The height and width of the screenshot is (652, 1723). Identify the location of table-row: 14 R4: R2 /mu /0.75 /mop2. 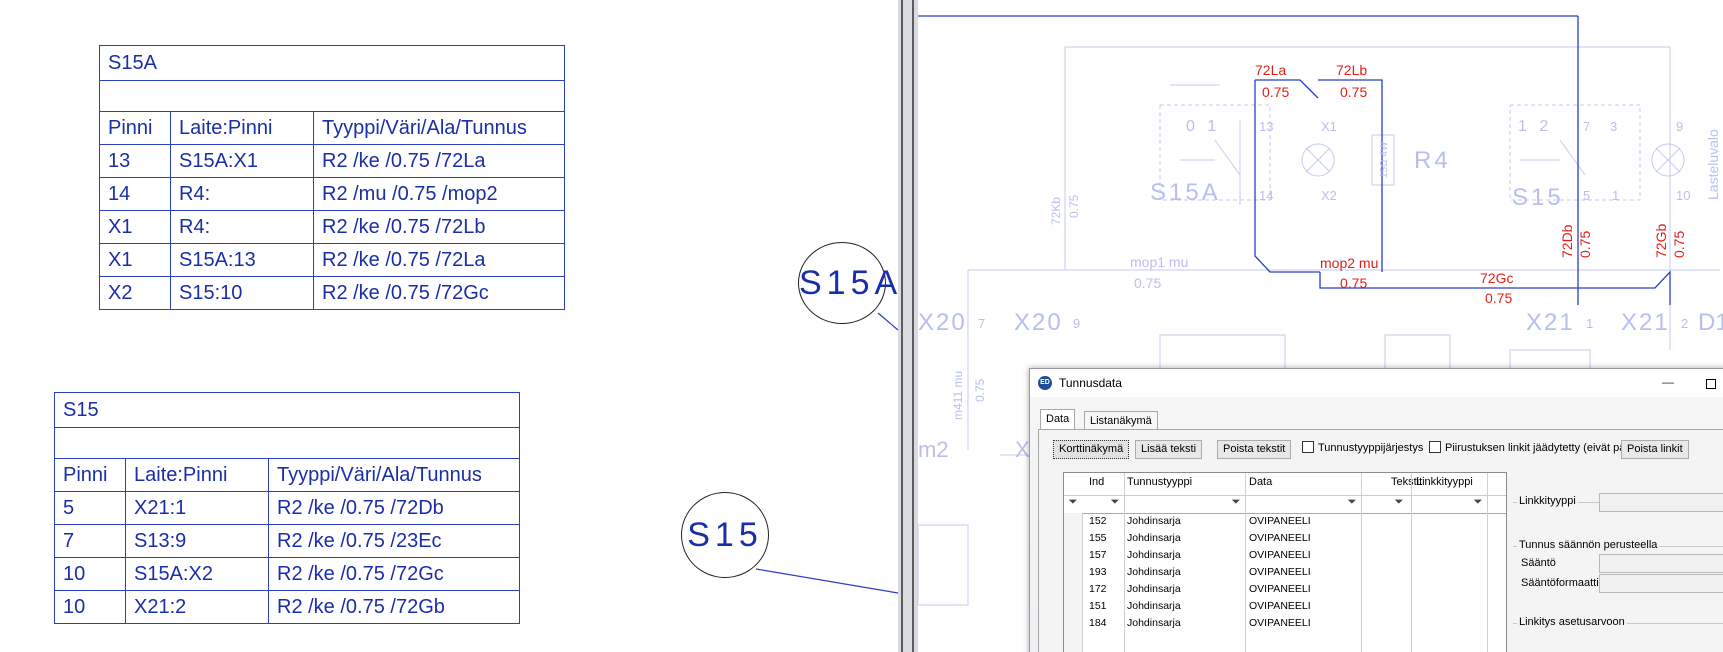
(332, 194).